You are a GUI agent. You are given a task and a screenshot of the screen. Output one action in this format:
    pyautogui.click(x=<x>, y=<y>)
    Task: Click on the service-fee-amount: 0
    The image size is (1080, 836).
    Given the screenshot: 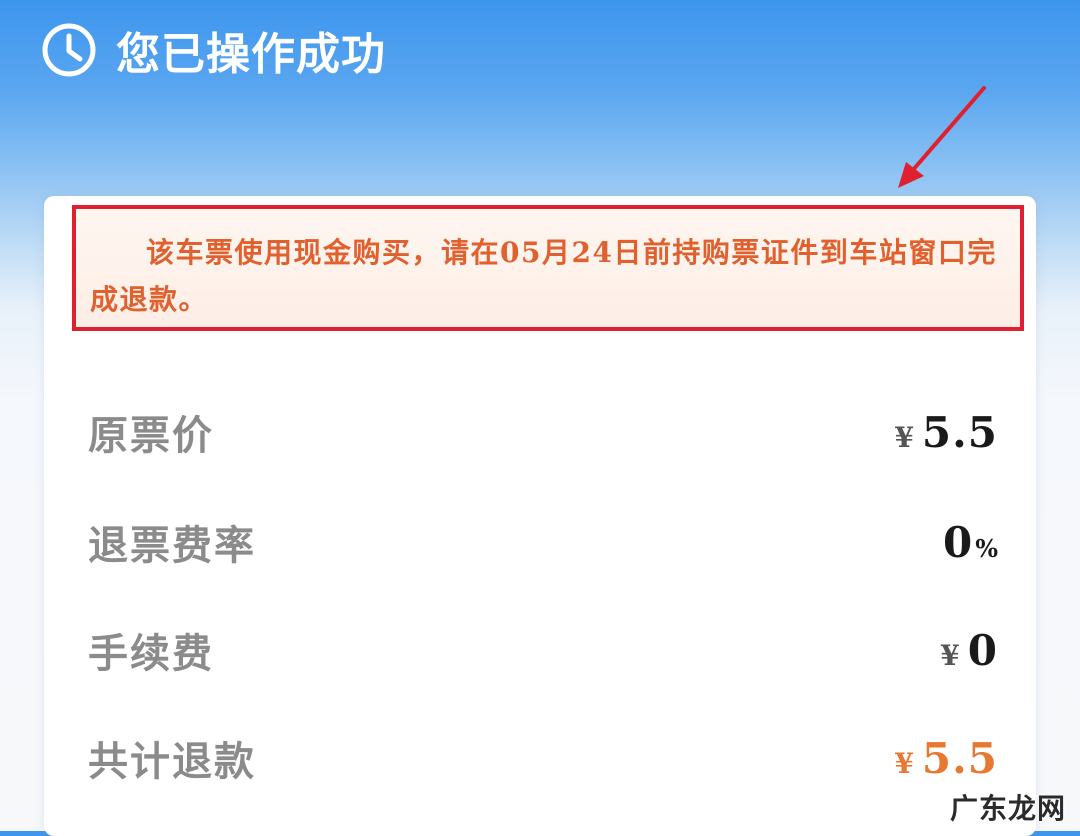 What is the action you would take?
    pyautogui.click(x=982, y=650)
    